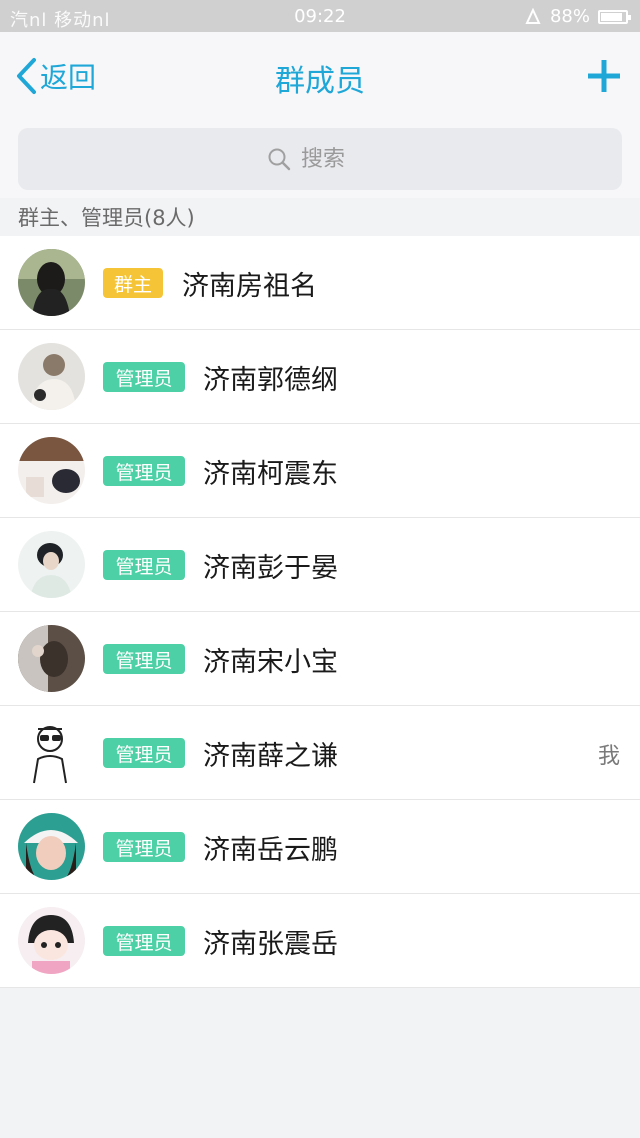 The width and height of the screenshot is (640, 1138). I want to click on member-name: 济南房祖名, so click(249, 286).